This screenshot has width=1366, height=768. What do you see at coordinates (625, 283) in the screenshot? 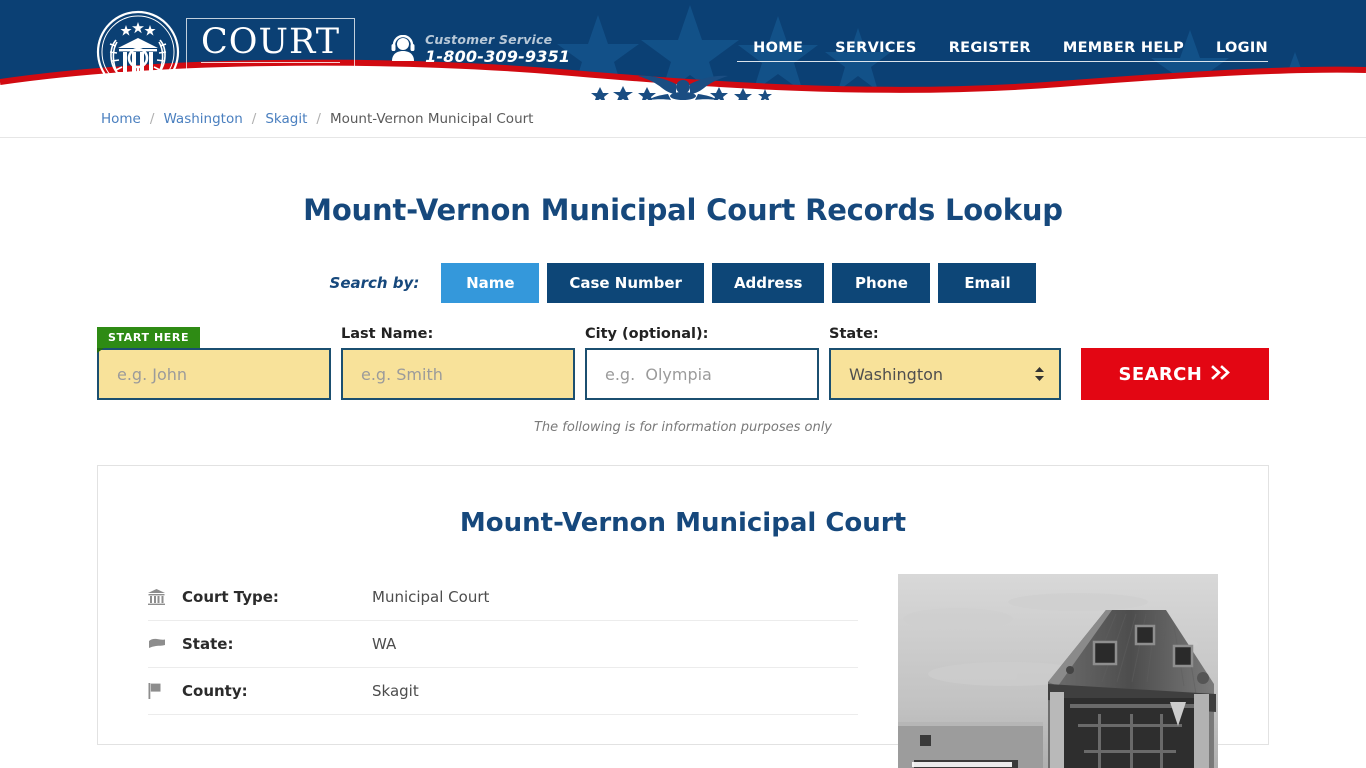
I see `tab-case-number: Case Number` at bounding box center [625, 283].